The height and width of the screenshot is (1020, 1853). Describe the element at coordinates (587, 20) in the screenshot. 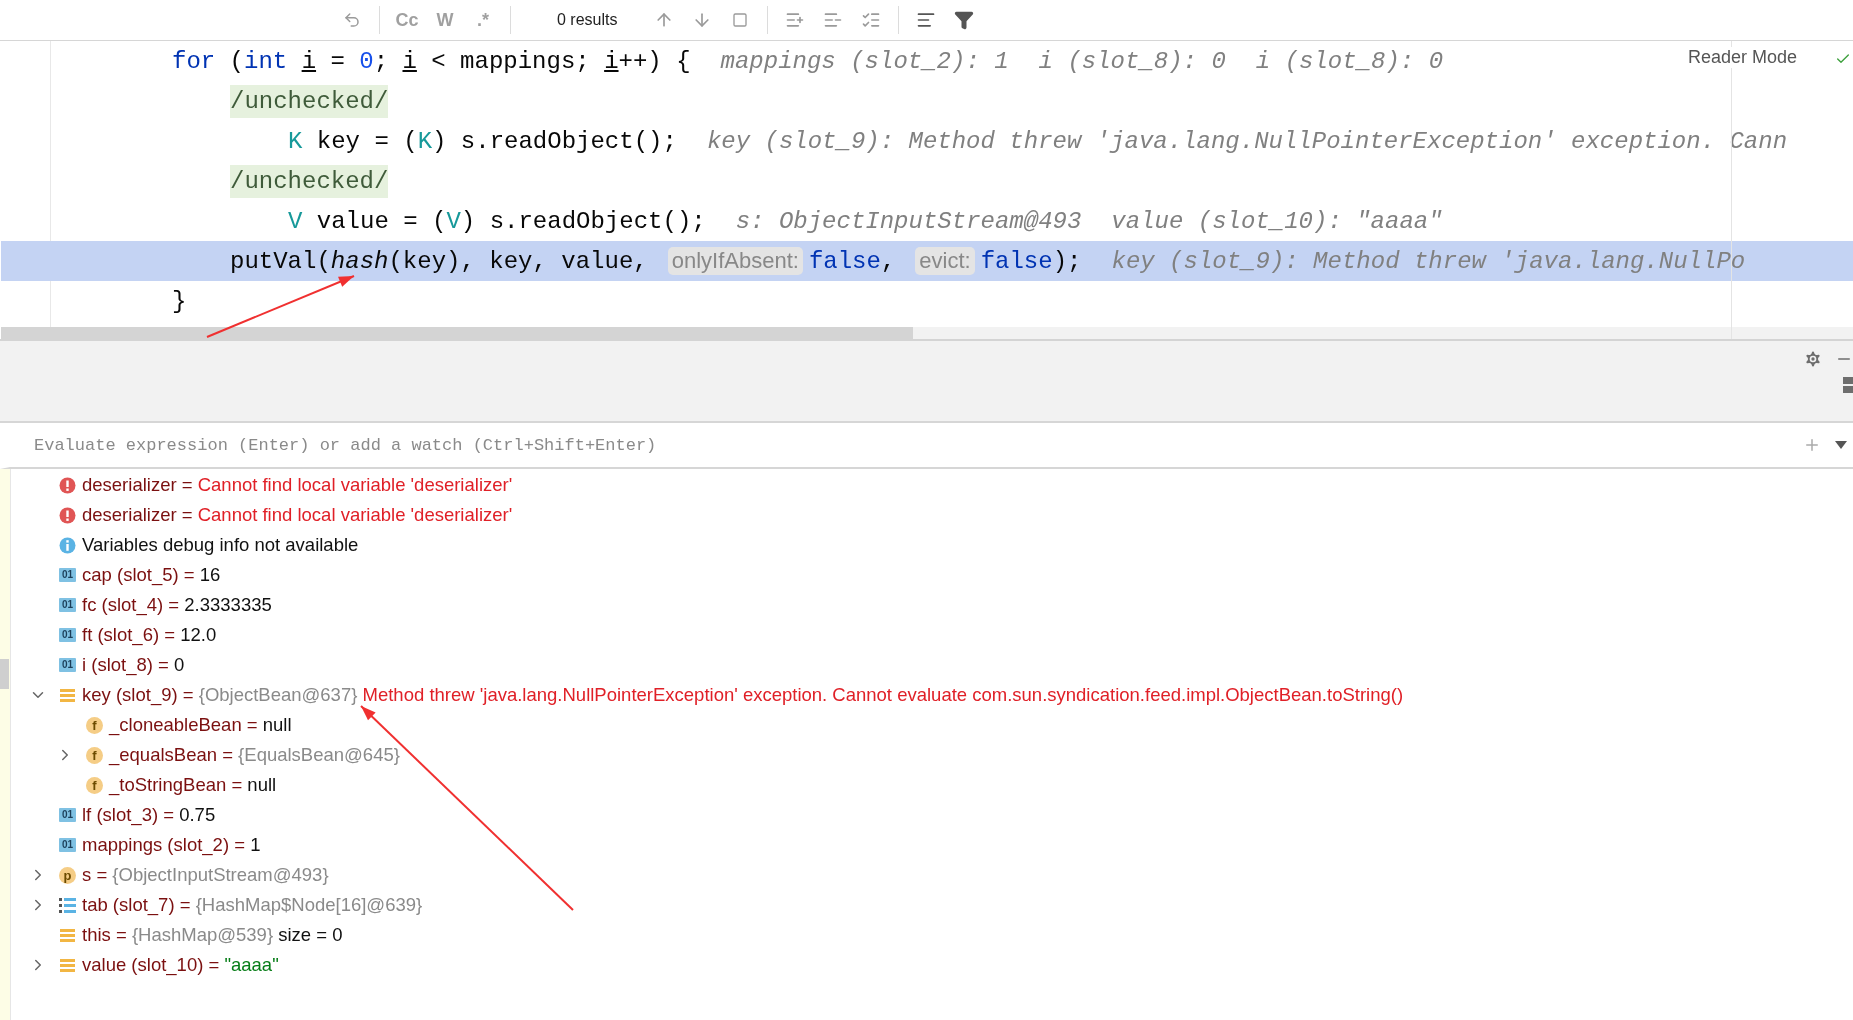

I see `results-count: 0 results` at that location.